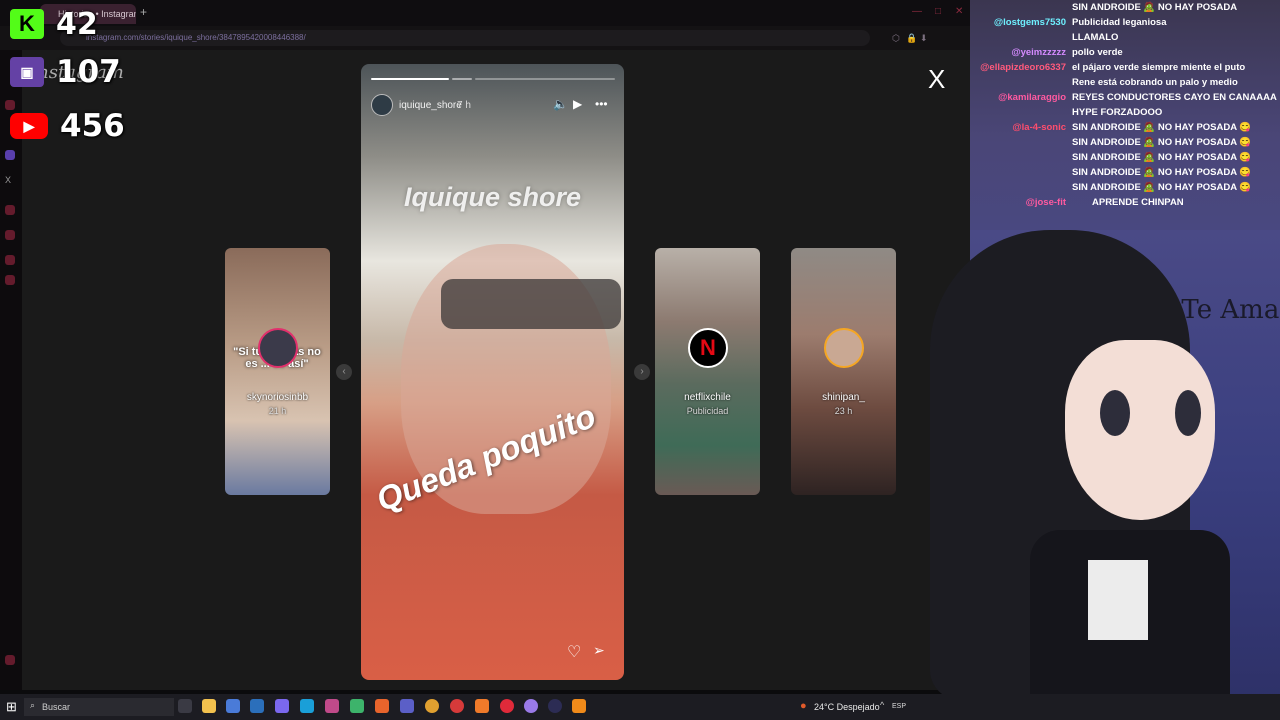 The width and height of the screenshot is (1280, 720). Describe the element at coordinates (847, 707) in the screenshot. I see `weather-status: 24°C Despejado` at that location.